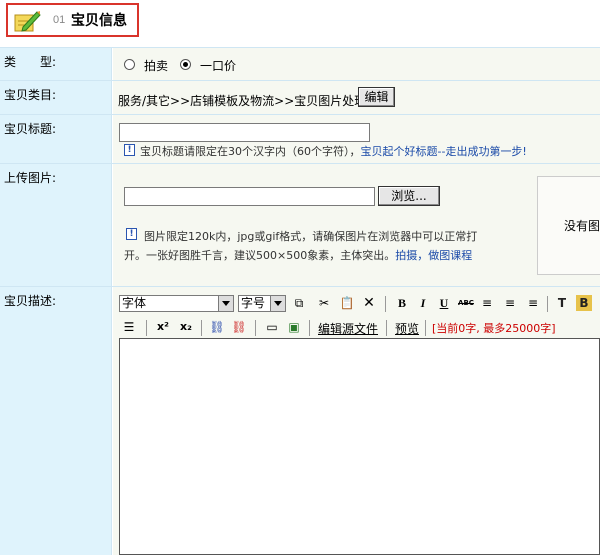 This screenshot has height=555, width=600. What do you see at coordinates (56, 97) in the screenshot?
I see `category-label: 宝贝类目:` at bounding box center [56, 97].